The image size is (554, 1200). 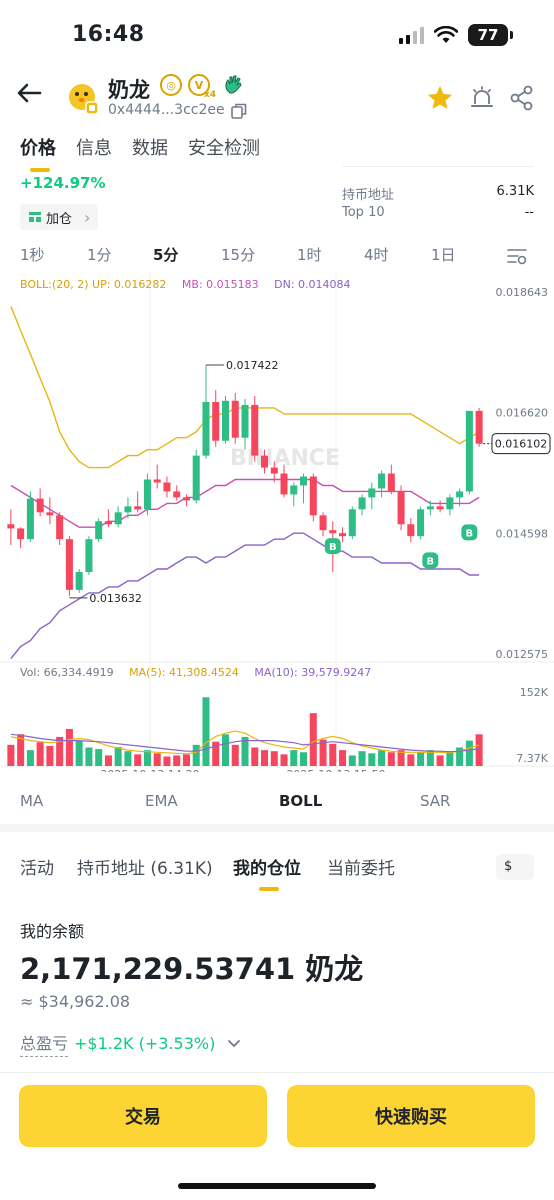 What do you see at coordinates (522, 654) in the screenshot?
I see `price-axis-label-3: 0.012575` at bounding box center [522, 654].